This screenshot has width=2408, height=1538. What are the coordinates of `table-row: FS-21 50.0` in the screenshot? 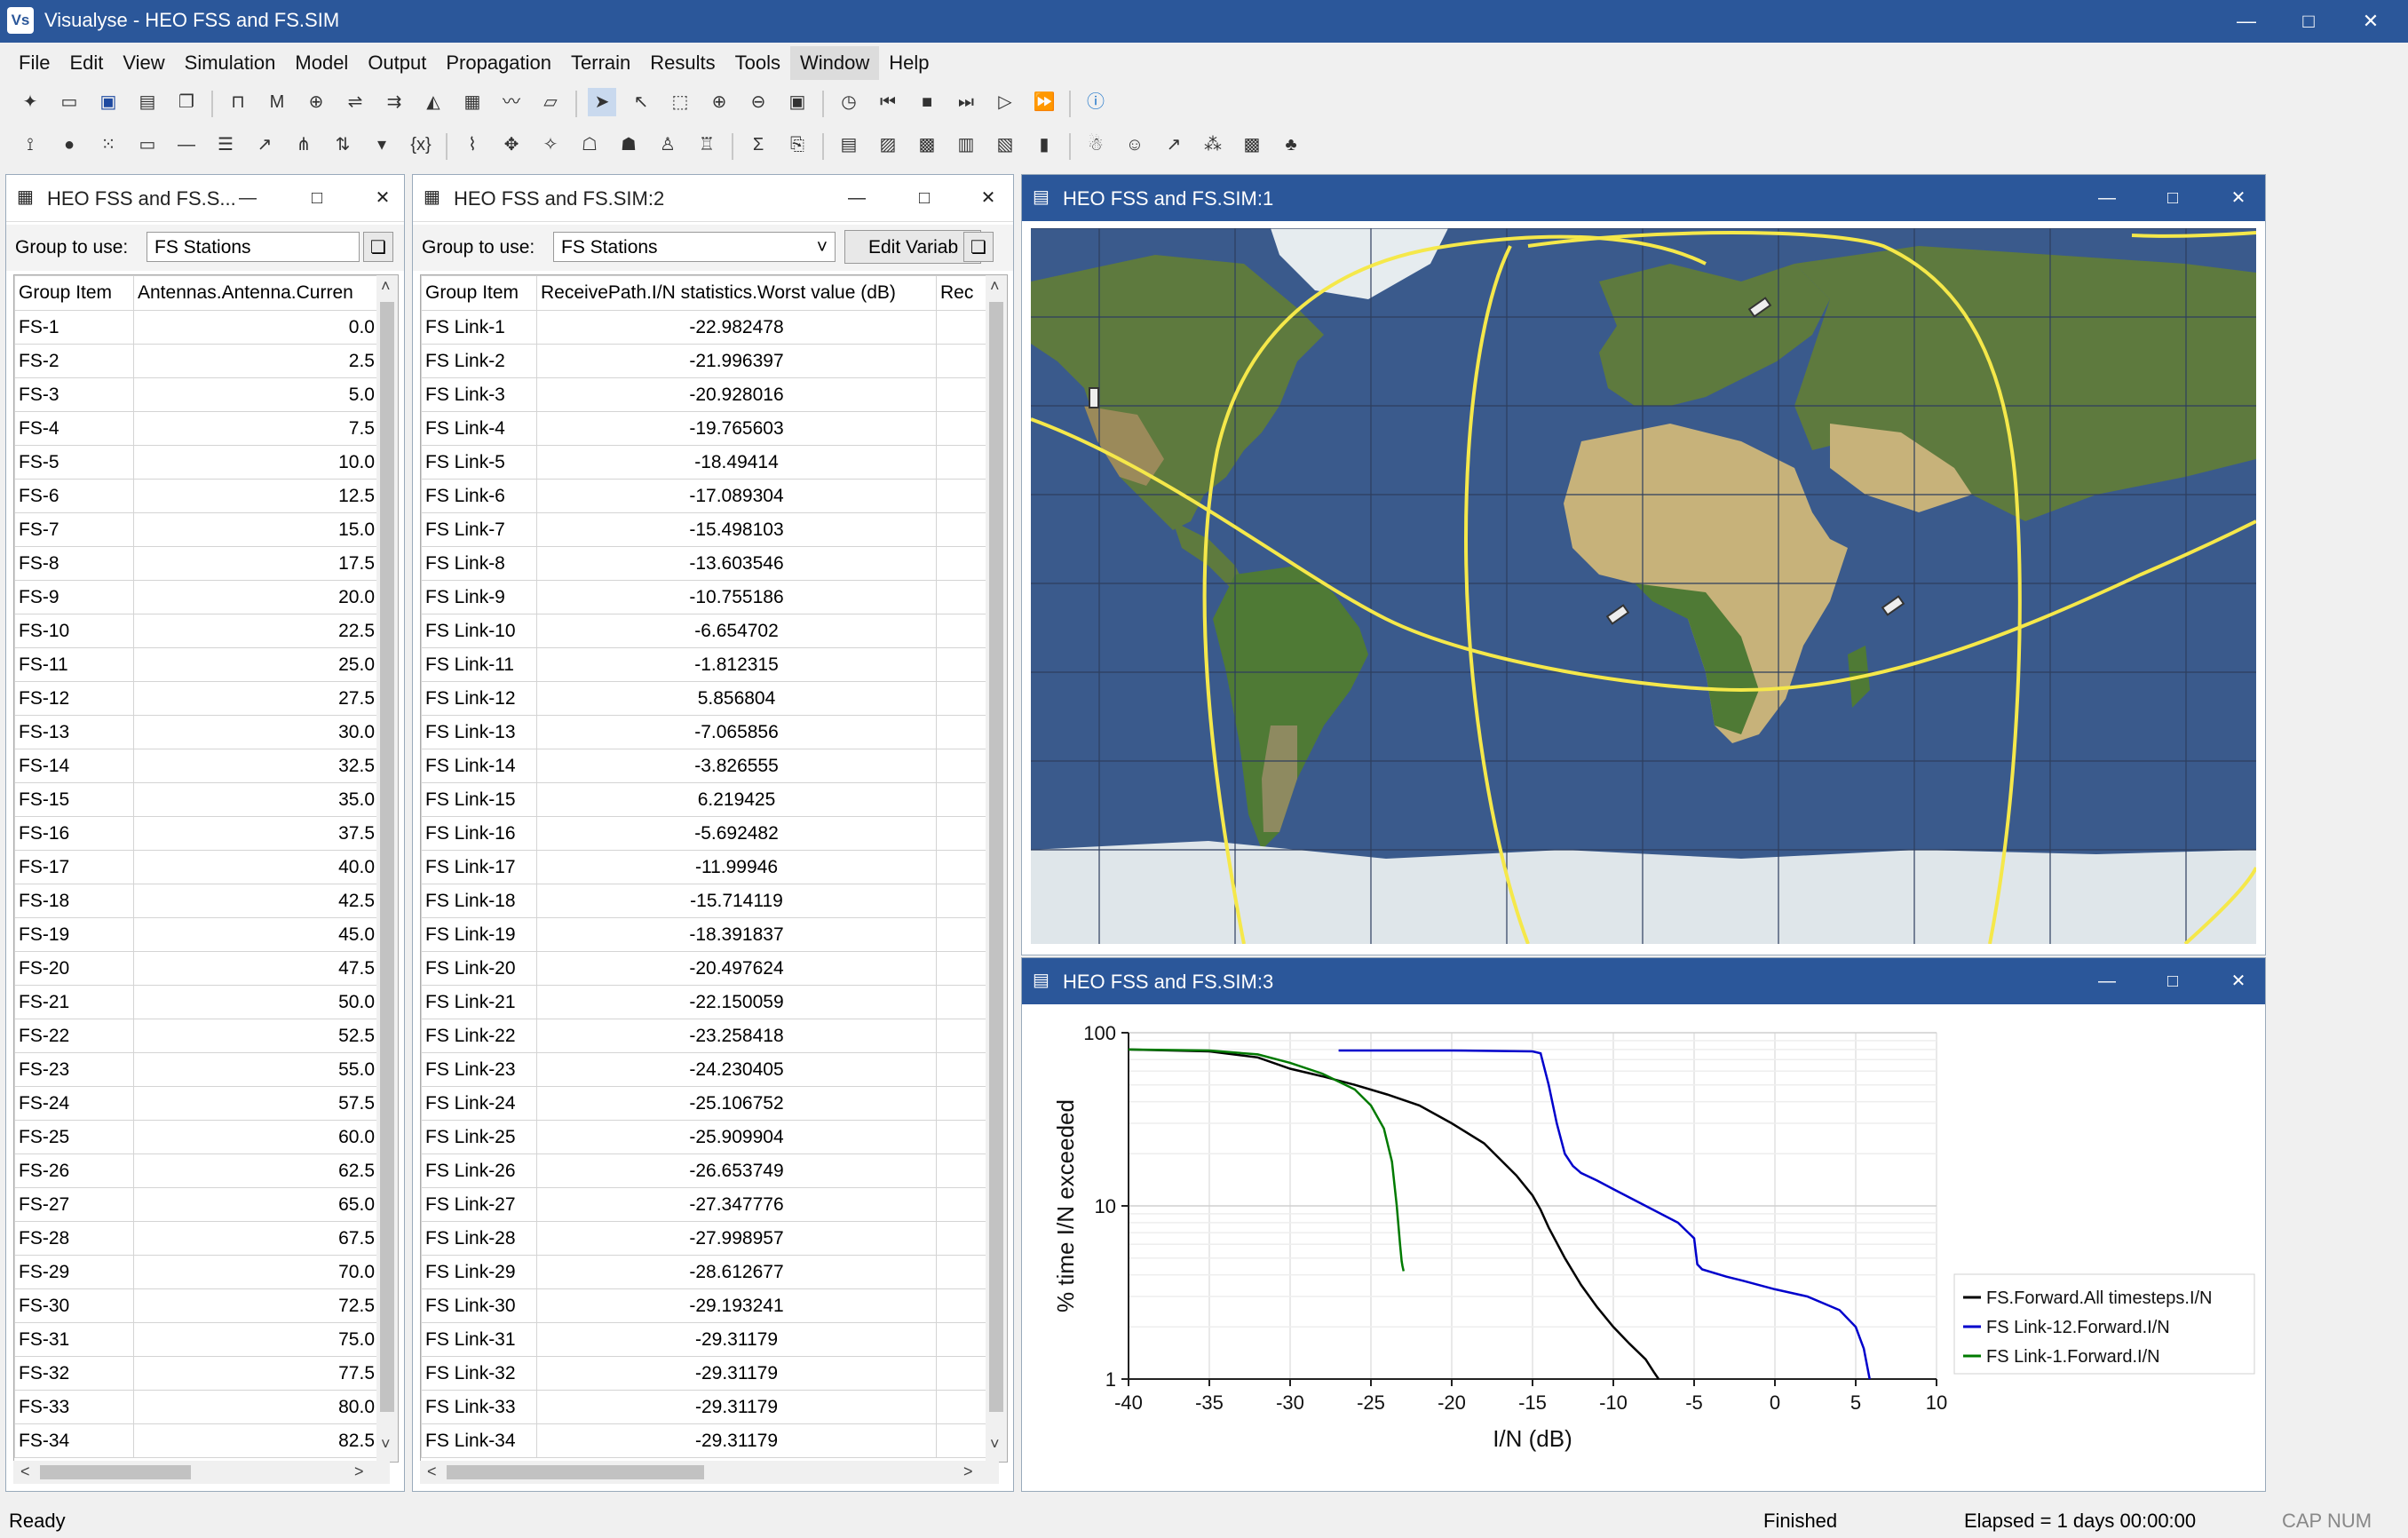 It's located at (196, 1002).